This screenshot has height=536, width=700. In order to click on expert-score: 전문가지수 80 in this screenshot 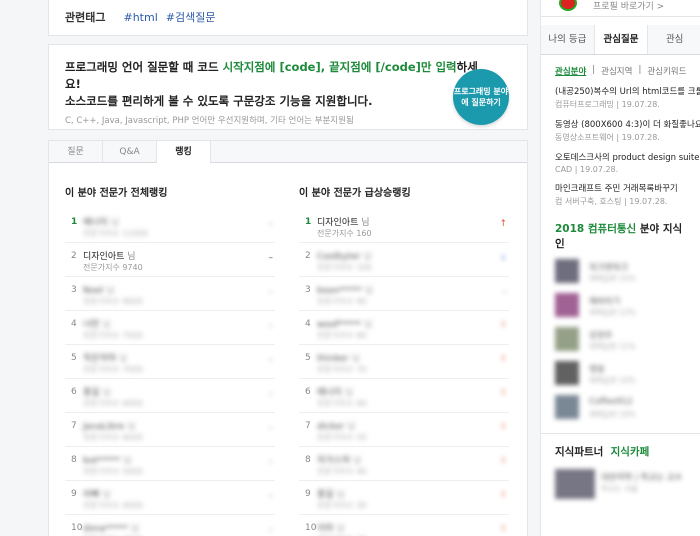, I will do `click(342, 335)`.